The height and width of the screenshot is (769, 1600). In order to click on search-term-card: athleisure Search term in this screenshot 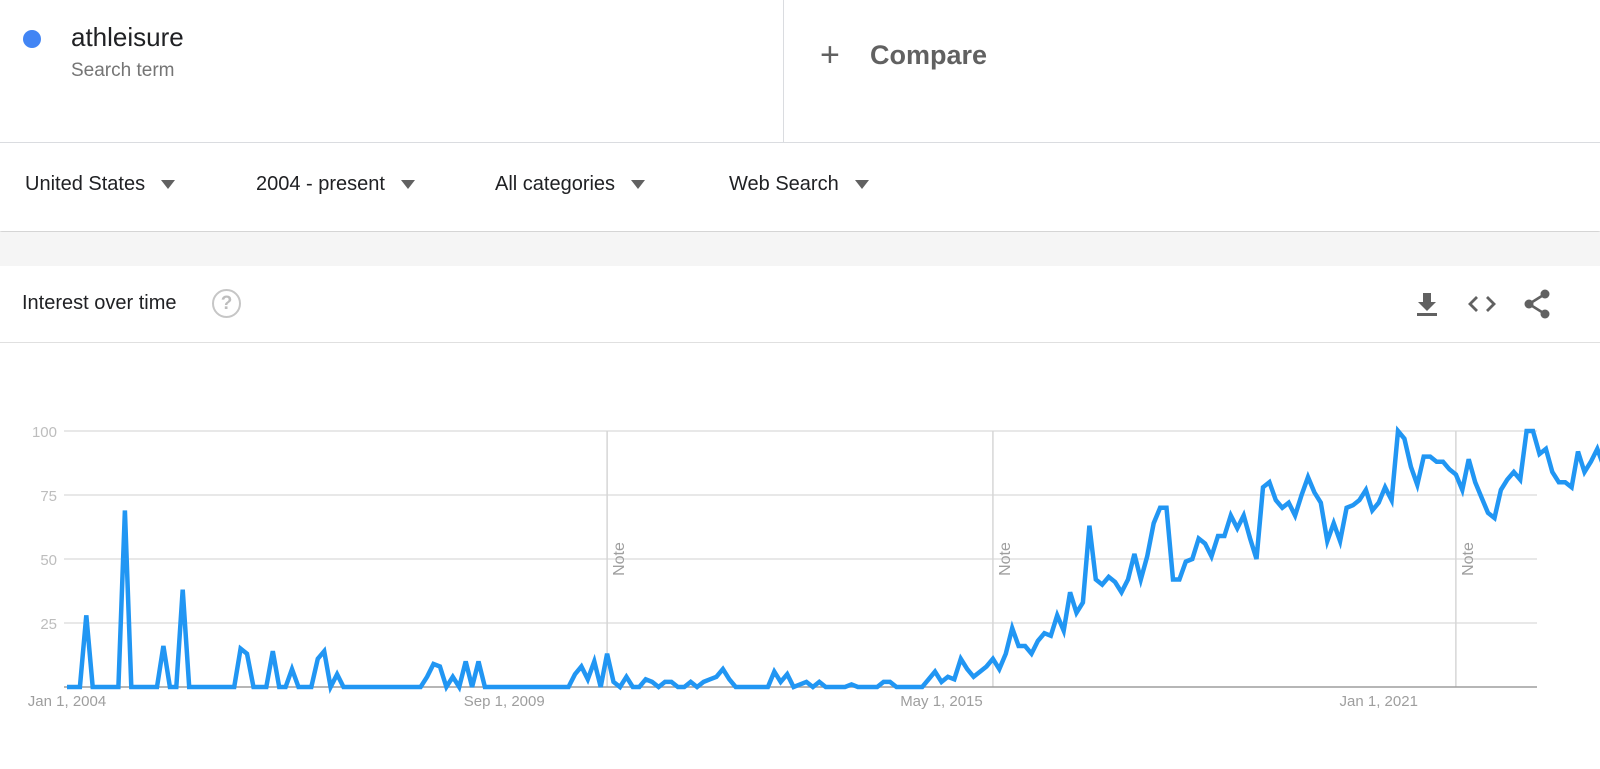, I will do `click(392, 71)`.